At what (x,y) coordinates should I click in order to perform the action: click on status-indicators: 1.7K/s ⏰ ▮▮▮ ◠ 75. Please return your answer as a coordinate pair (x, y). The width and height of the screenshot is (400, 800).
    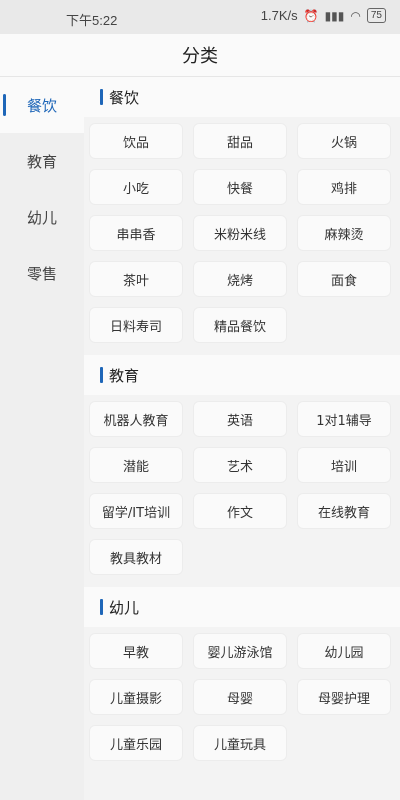
    Looking at the image, I should click on (323, 15).